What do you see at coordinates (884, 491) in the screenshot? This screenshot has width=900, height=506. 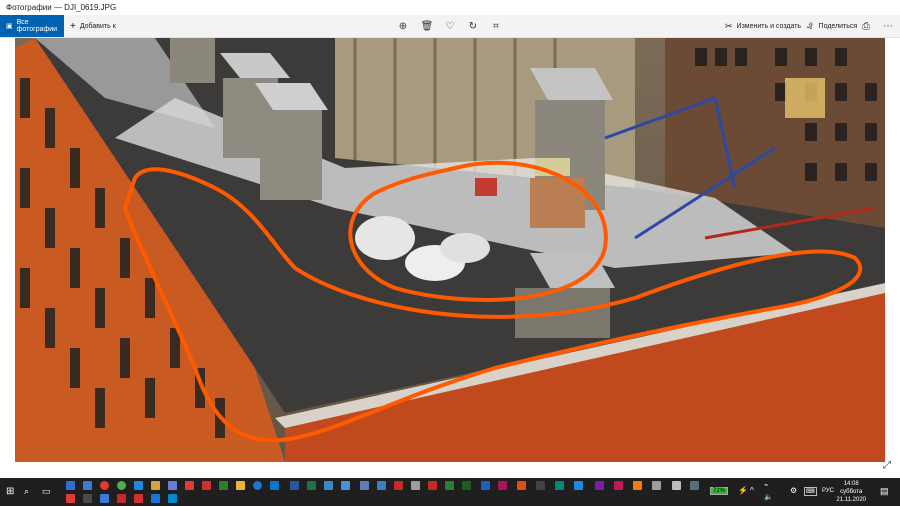 I see `notifications-icon: ▤` at bounding box center [884, 491].